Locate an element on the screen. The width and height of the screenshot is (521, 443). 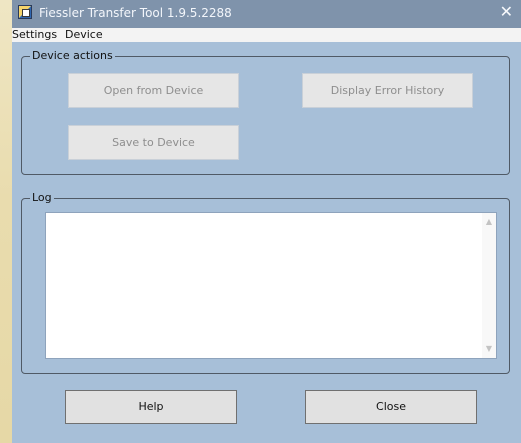
menu-device: Device is located at coordinates (84, 35).